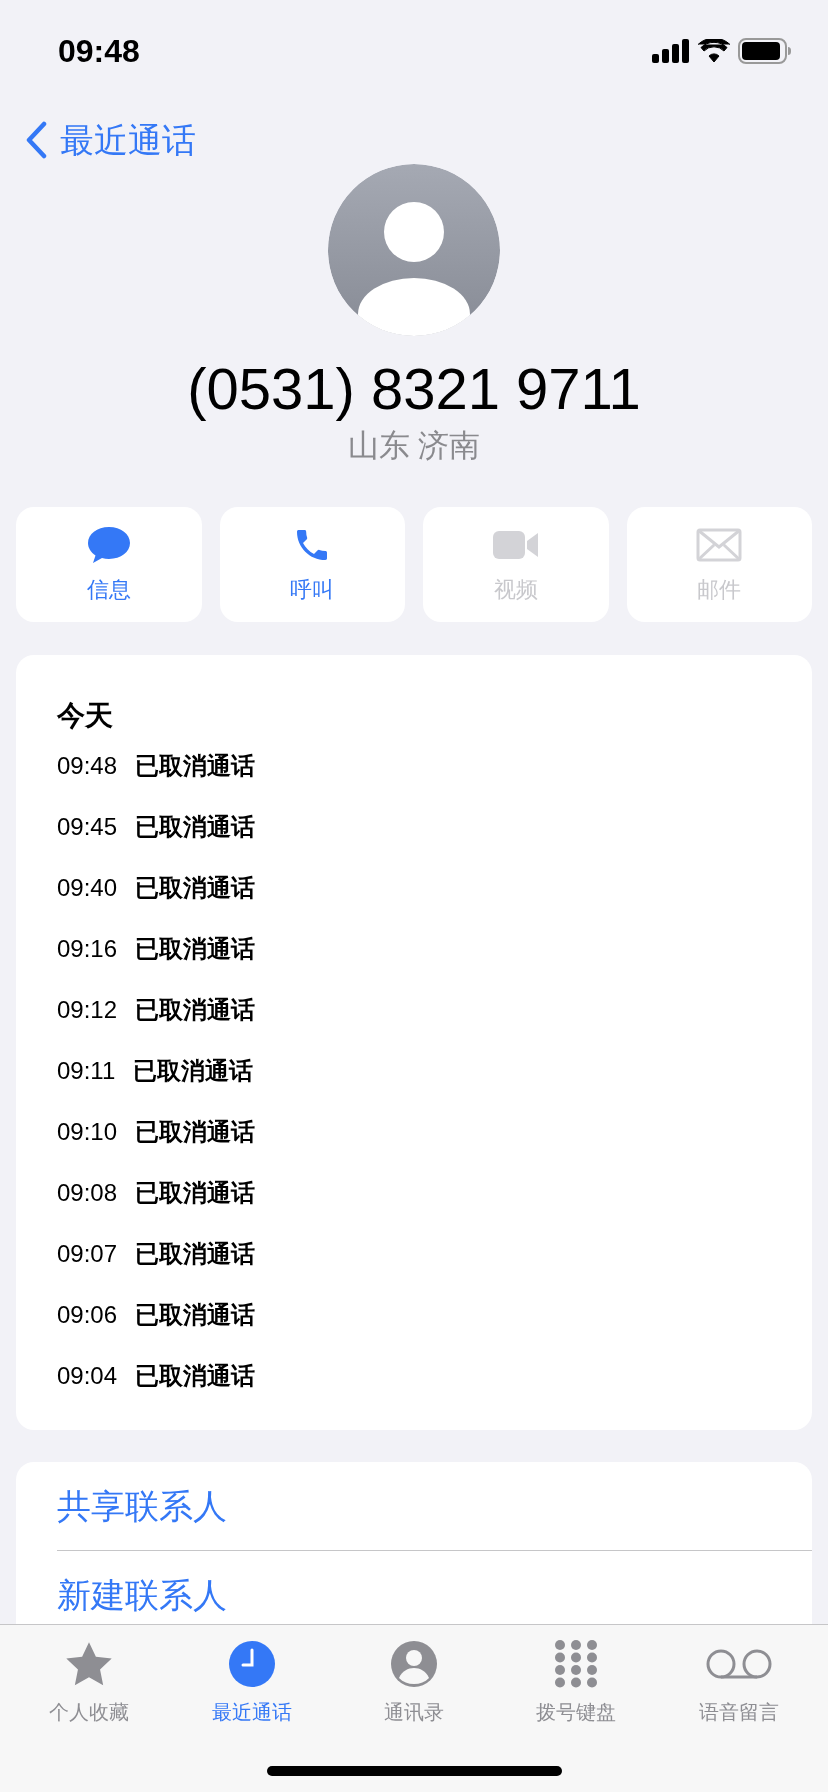 The image size is (828, 1792). Describe the element at coordinates (671, 51) in the screenshot. I see `signal-icon` at that location.